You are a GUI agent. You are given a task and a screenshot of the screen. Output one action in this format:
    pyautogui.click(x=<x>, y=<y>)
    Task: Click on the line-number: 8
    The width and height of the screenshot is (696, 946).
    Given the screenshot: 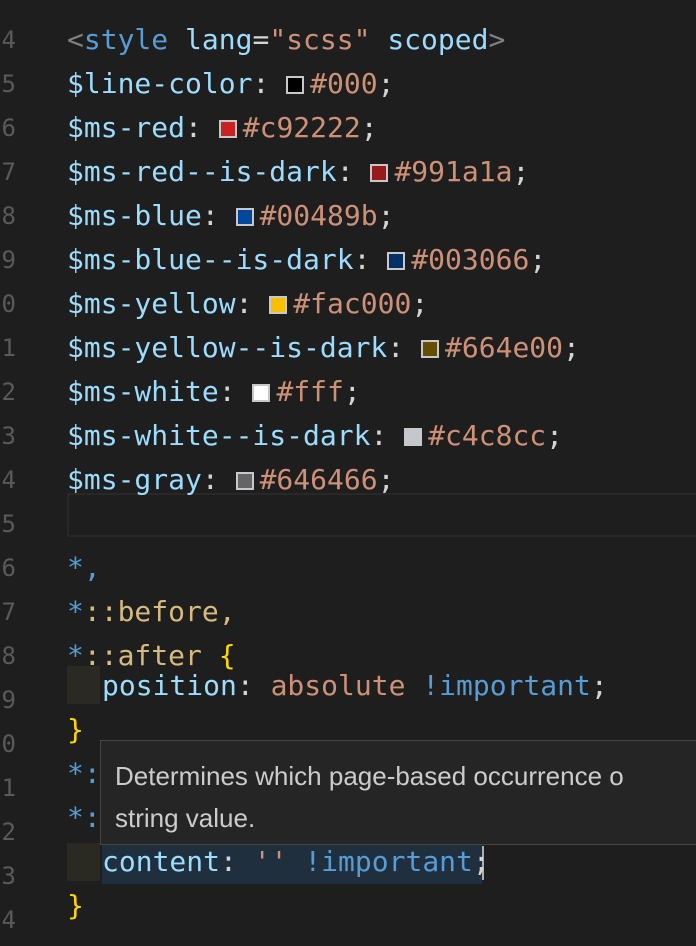 What is the action you would take?
    pyautogui.click(x=8, y=656)
    